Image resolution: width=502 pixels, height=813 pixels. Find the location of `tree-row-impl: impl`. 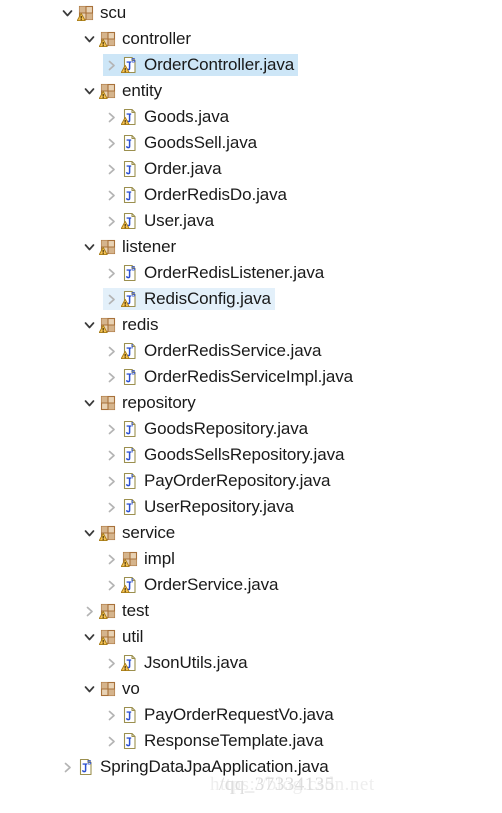

tree-row-impl: impl is located at coordinates (251, 559).